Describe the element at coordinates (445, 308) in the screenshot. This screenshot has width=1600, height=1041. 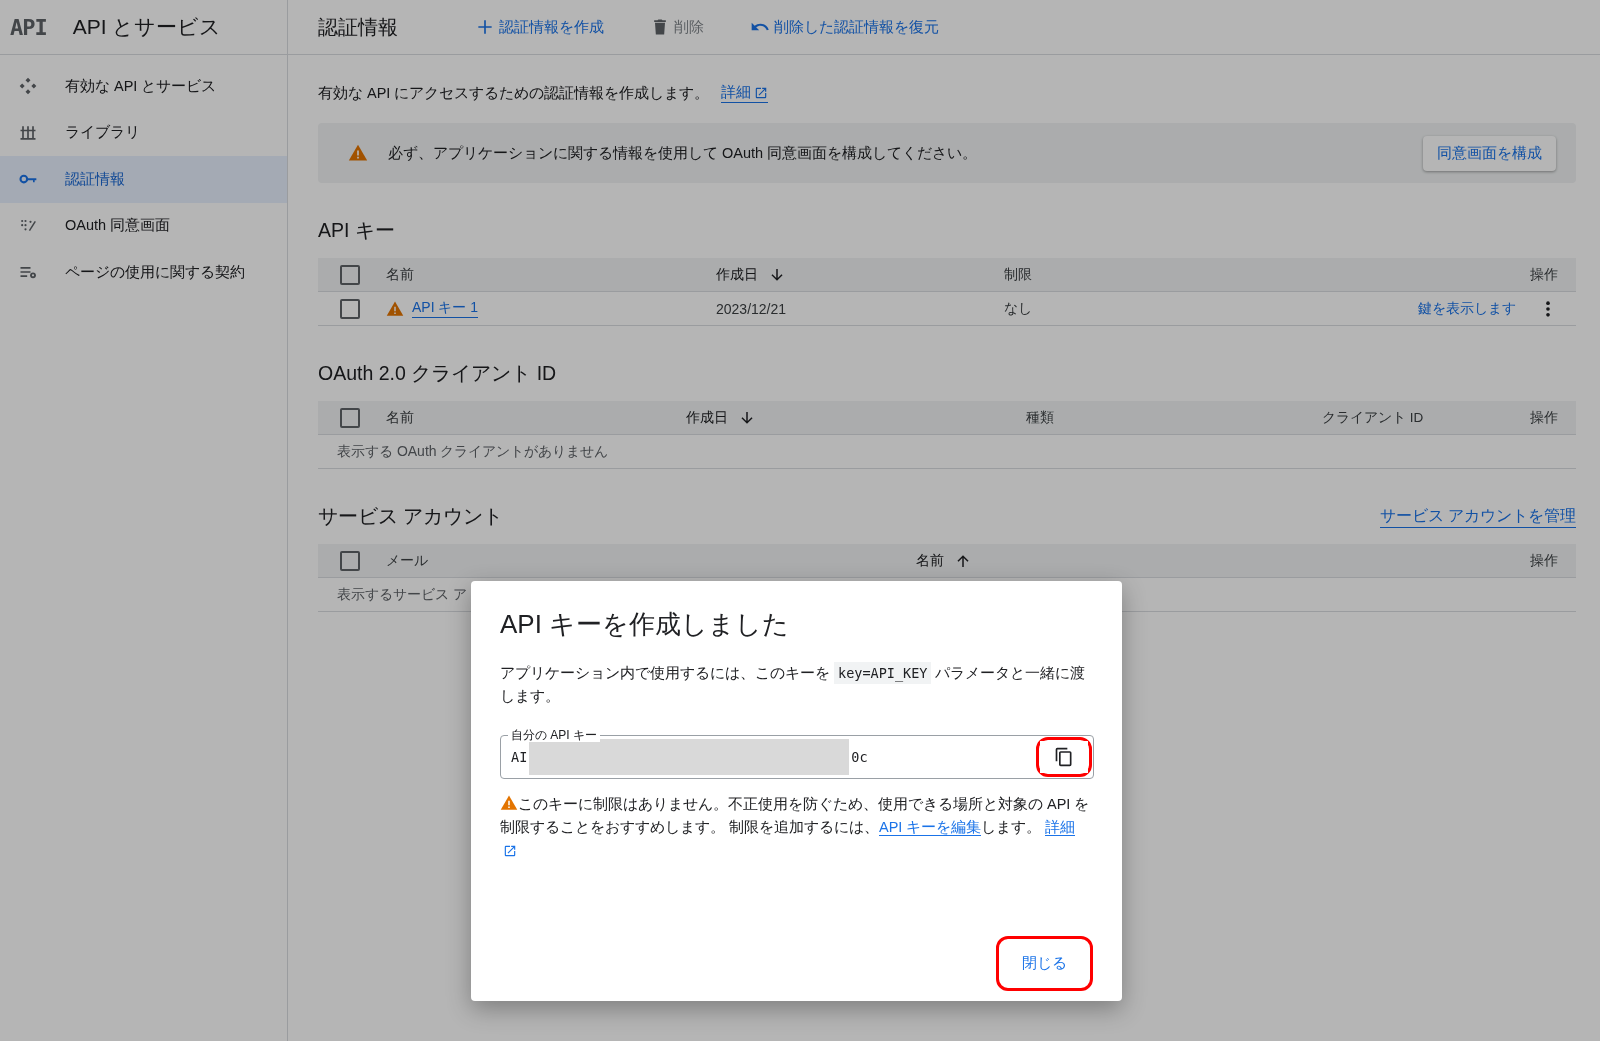
I see `key-name-link: API キー 1` at that location.